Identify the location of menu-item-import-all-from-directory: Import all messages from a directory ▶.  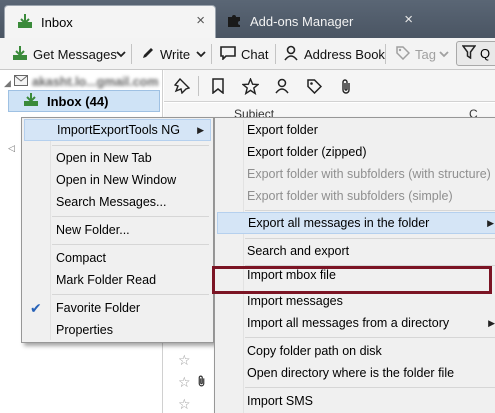
(356, 323).